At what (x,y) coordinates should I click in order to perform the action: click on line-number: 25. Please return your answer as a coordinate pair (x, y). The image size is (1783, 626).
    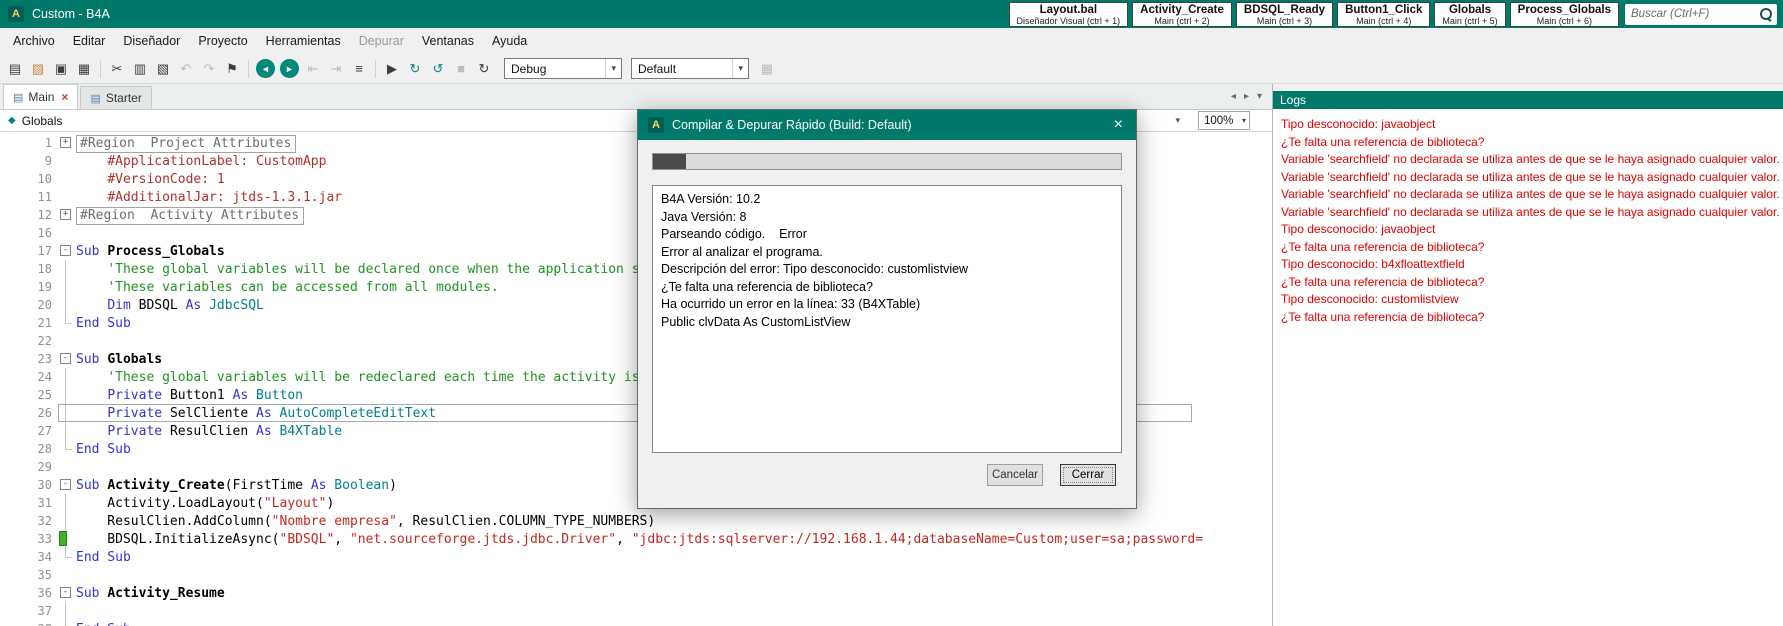
    Looking at the image, I should click on (44, 395).